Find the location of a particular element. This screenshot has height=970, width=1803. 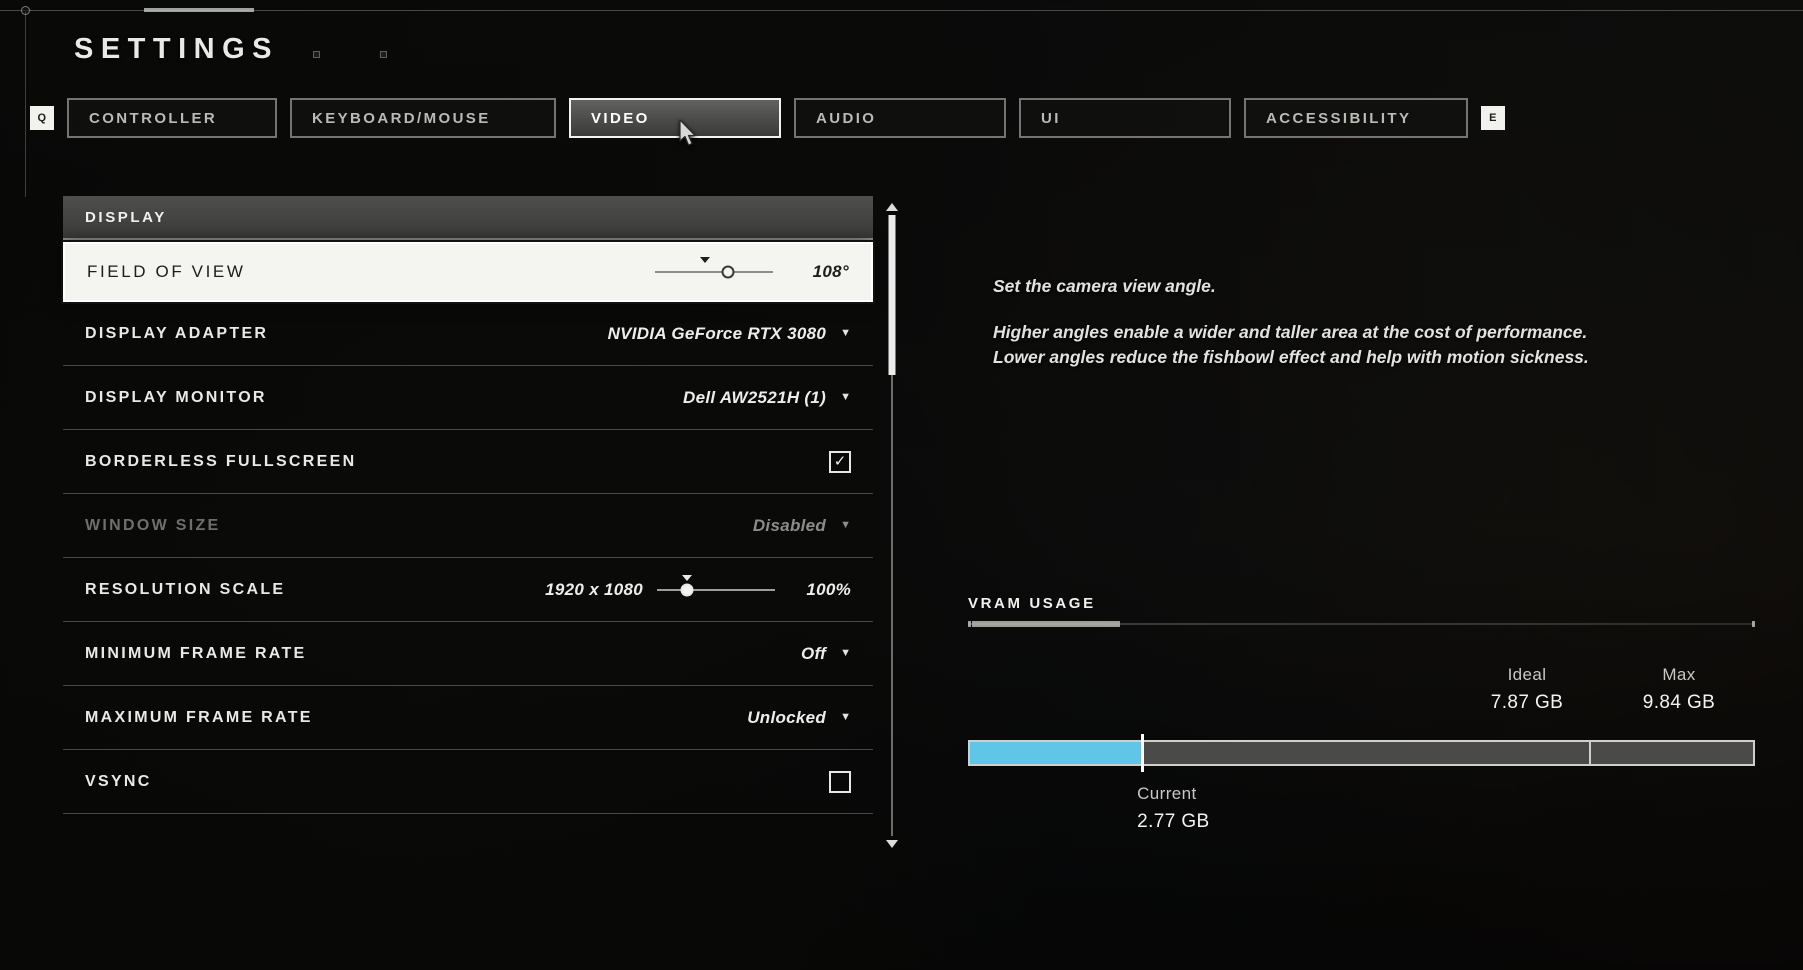

field-of-view-slider is located at coordinates (714, 268).